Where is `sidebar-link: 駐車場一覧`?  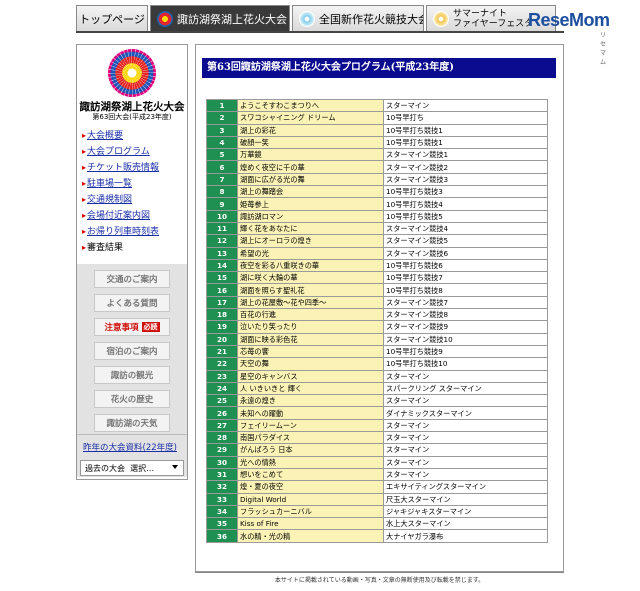
sidebar-link: 駐車場一覧 is located at coordinates (109, 184).